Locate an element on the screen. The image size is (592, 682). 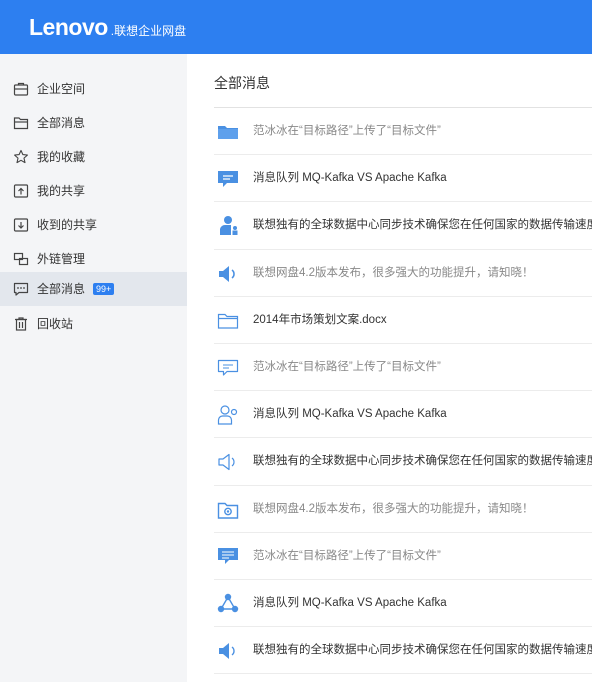
sidebar-item-recycle-bin: 回收站 is located at coordinates (93, 324).